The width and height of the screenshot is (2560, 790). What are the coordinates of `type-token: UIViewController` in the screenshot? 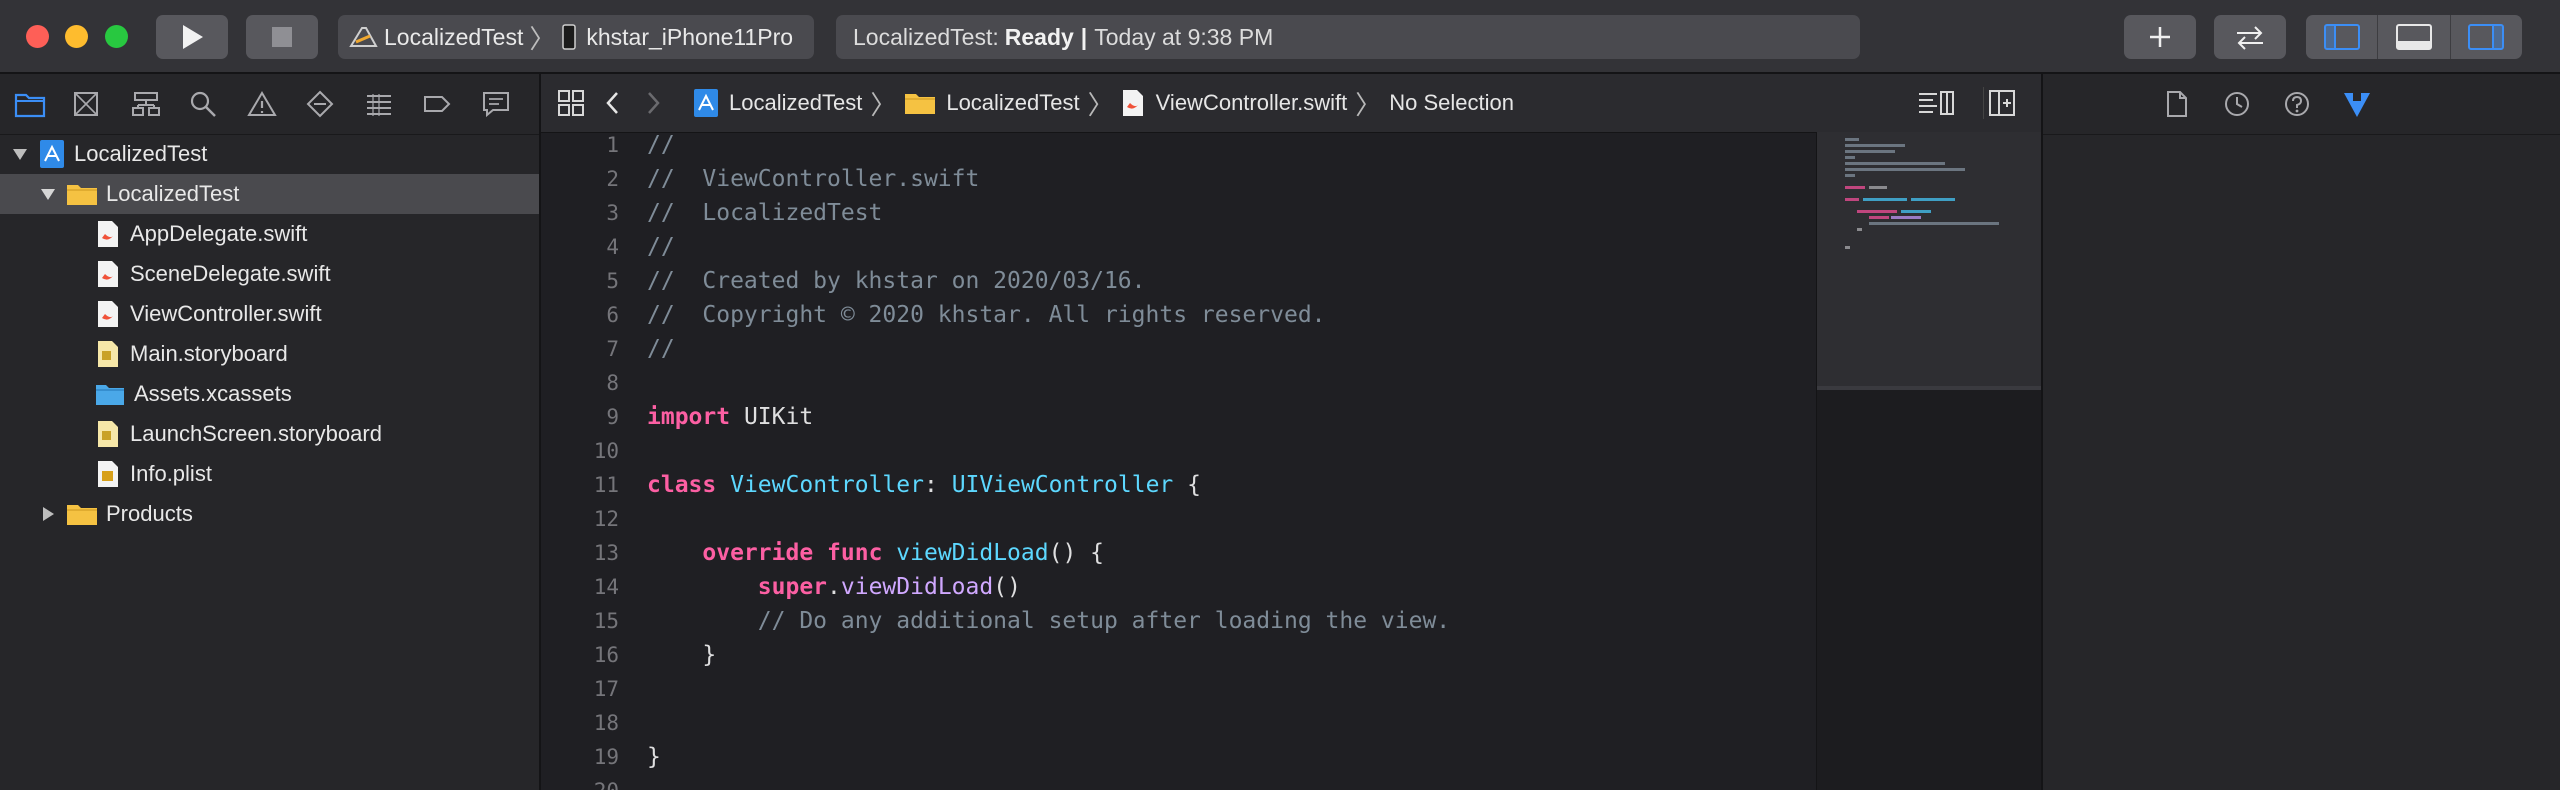 It's located at (1062, 485).